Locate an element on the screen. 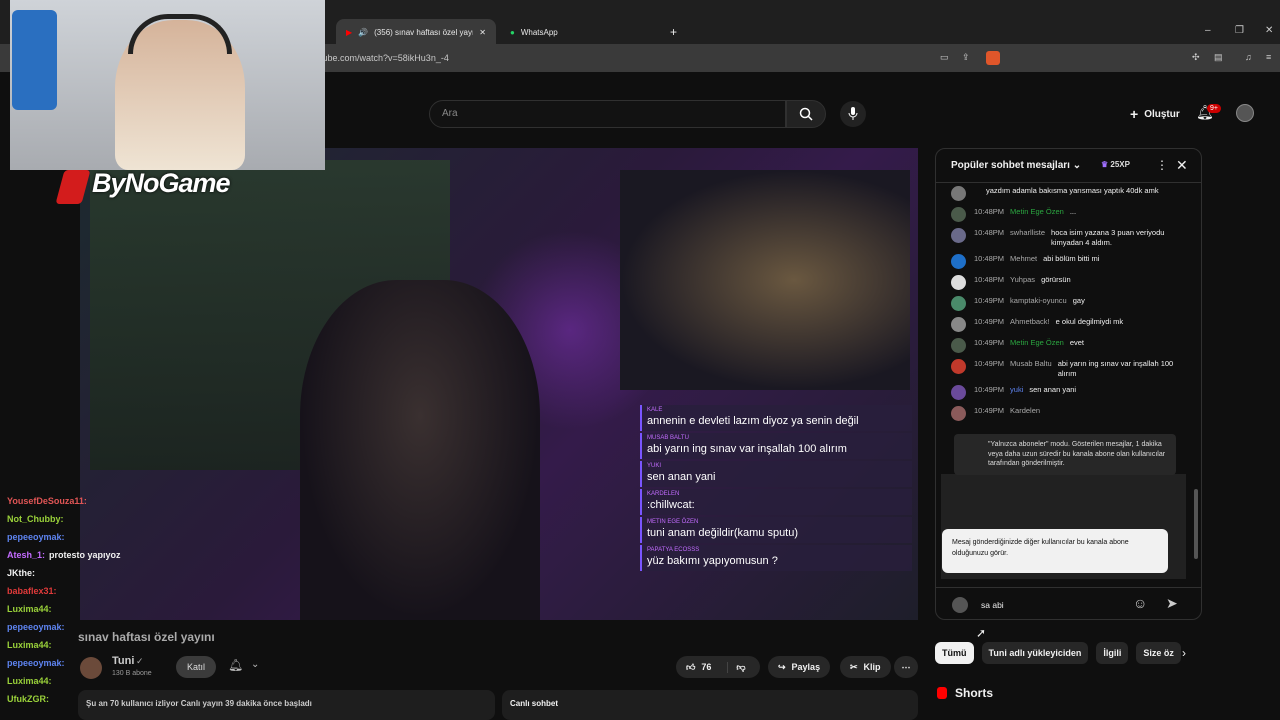 This screenshot has height=720, width=1280. chat-input-row: ☺ ➤ is located at coordinates (1068, 603).